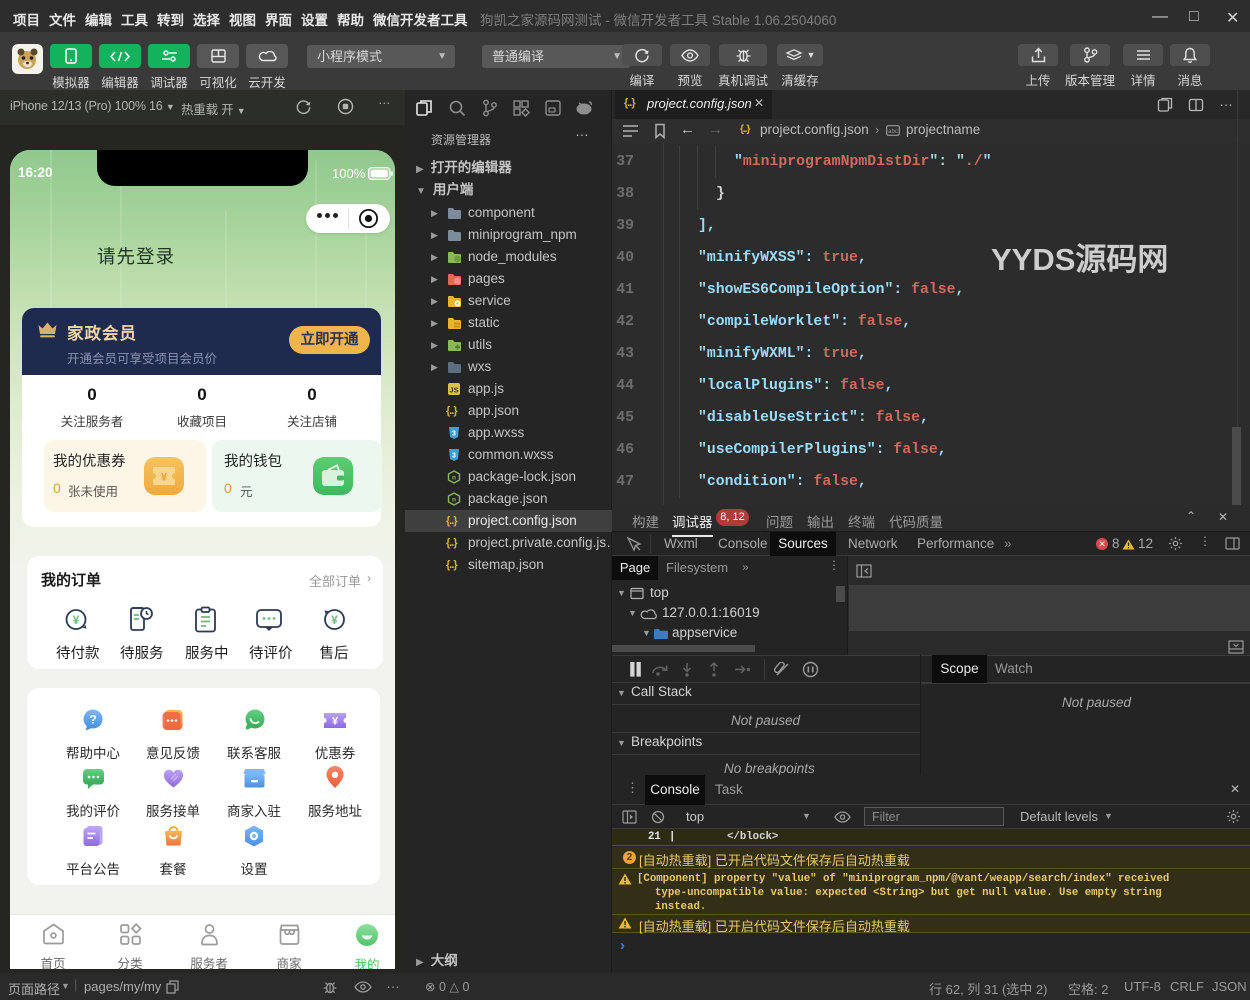 The image size is (1250, 1000). Describe the element at coordinates (453, 390) in the screenshot. I see `svg-text: JS` at that location.